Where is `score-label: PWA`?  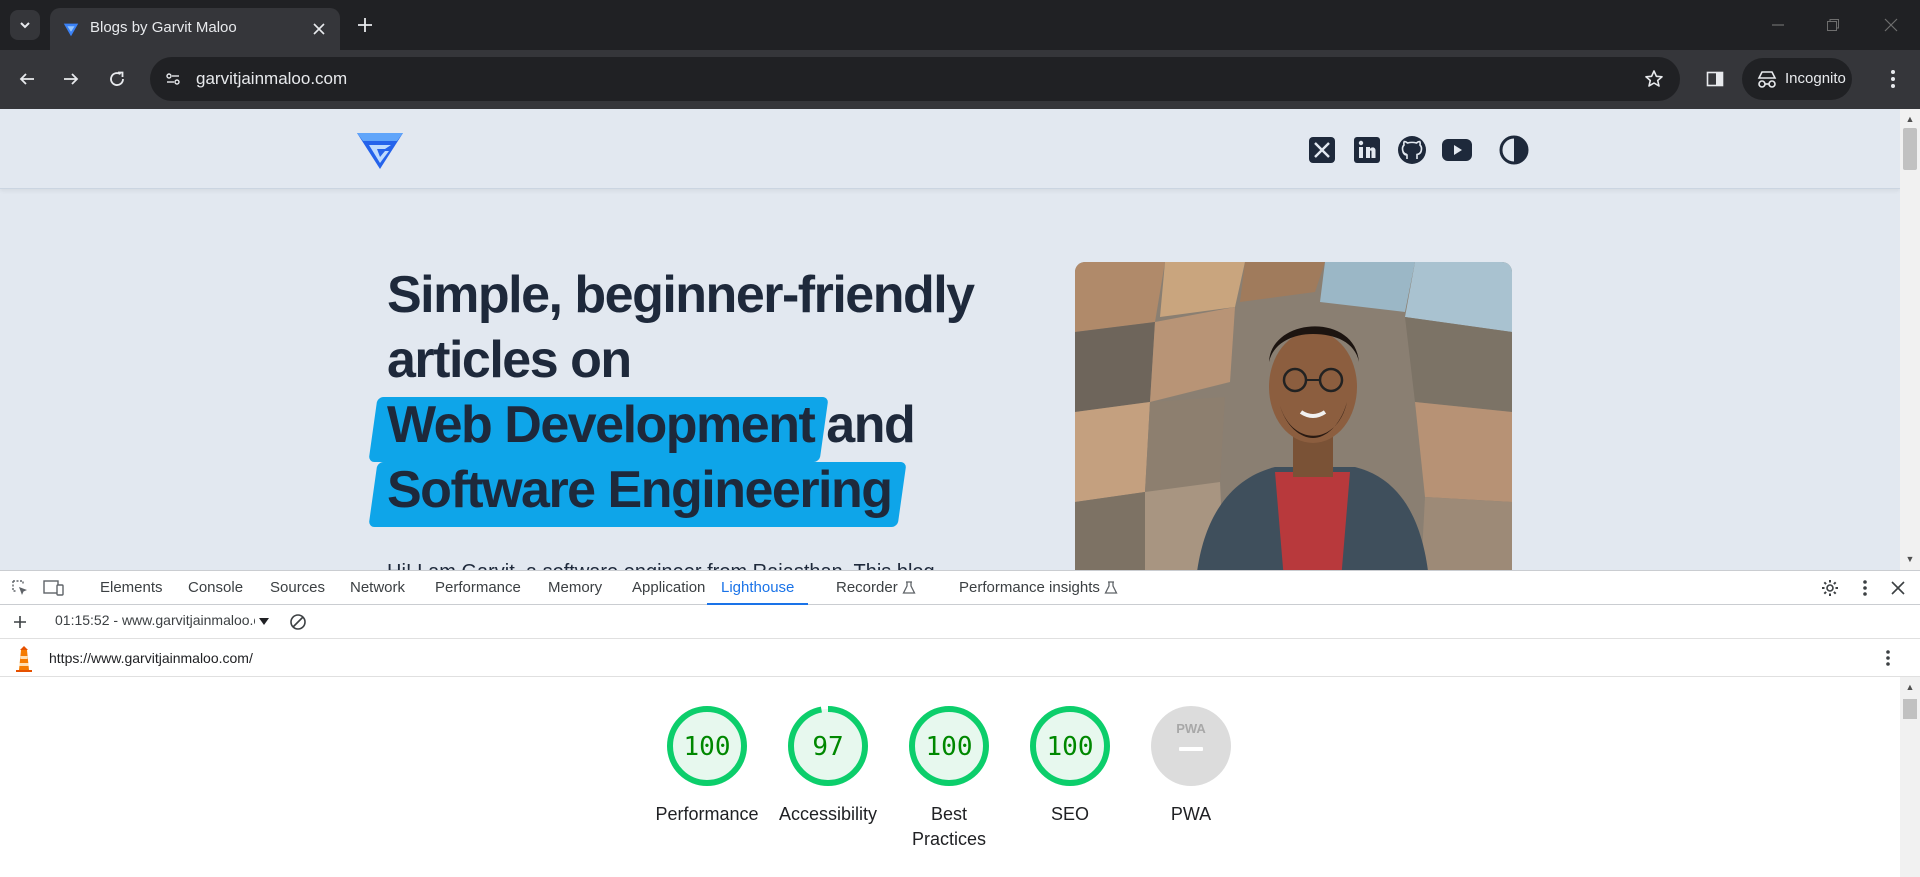
score-label: PWA is located at coordinates (1191, 814).